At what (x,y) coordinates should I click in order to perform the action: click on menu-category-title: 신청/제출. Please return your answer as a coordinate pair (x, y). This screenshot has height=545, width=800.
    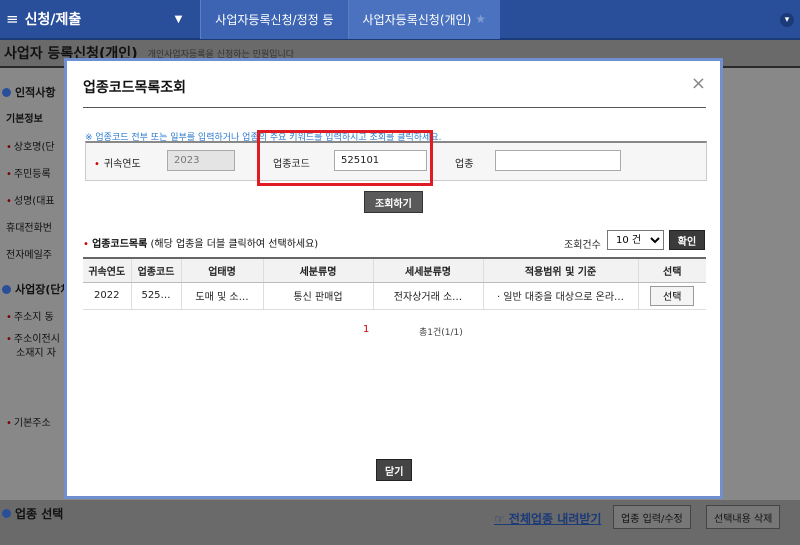
    Looking at the image, I should click on (100, 19).